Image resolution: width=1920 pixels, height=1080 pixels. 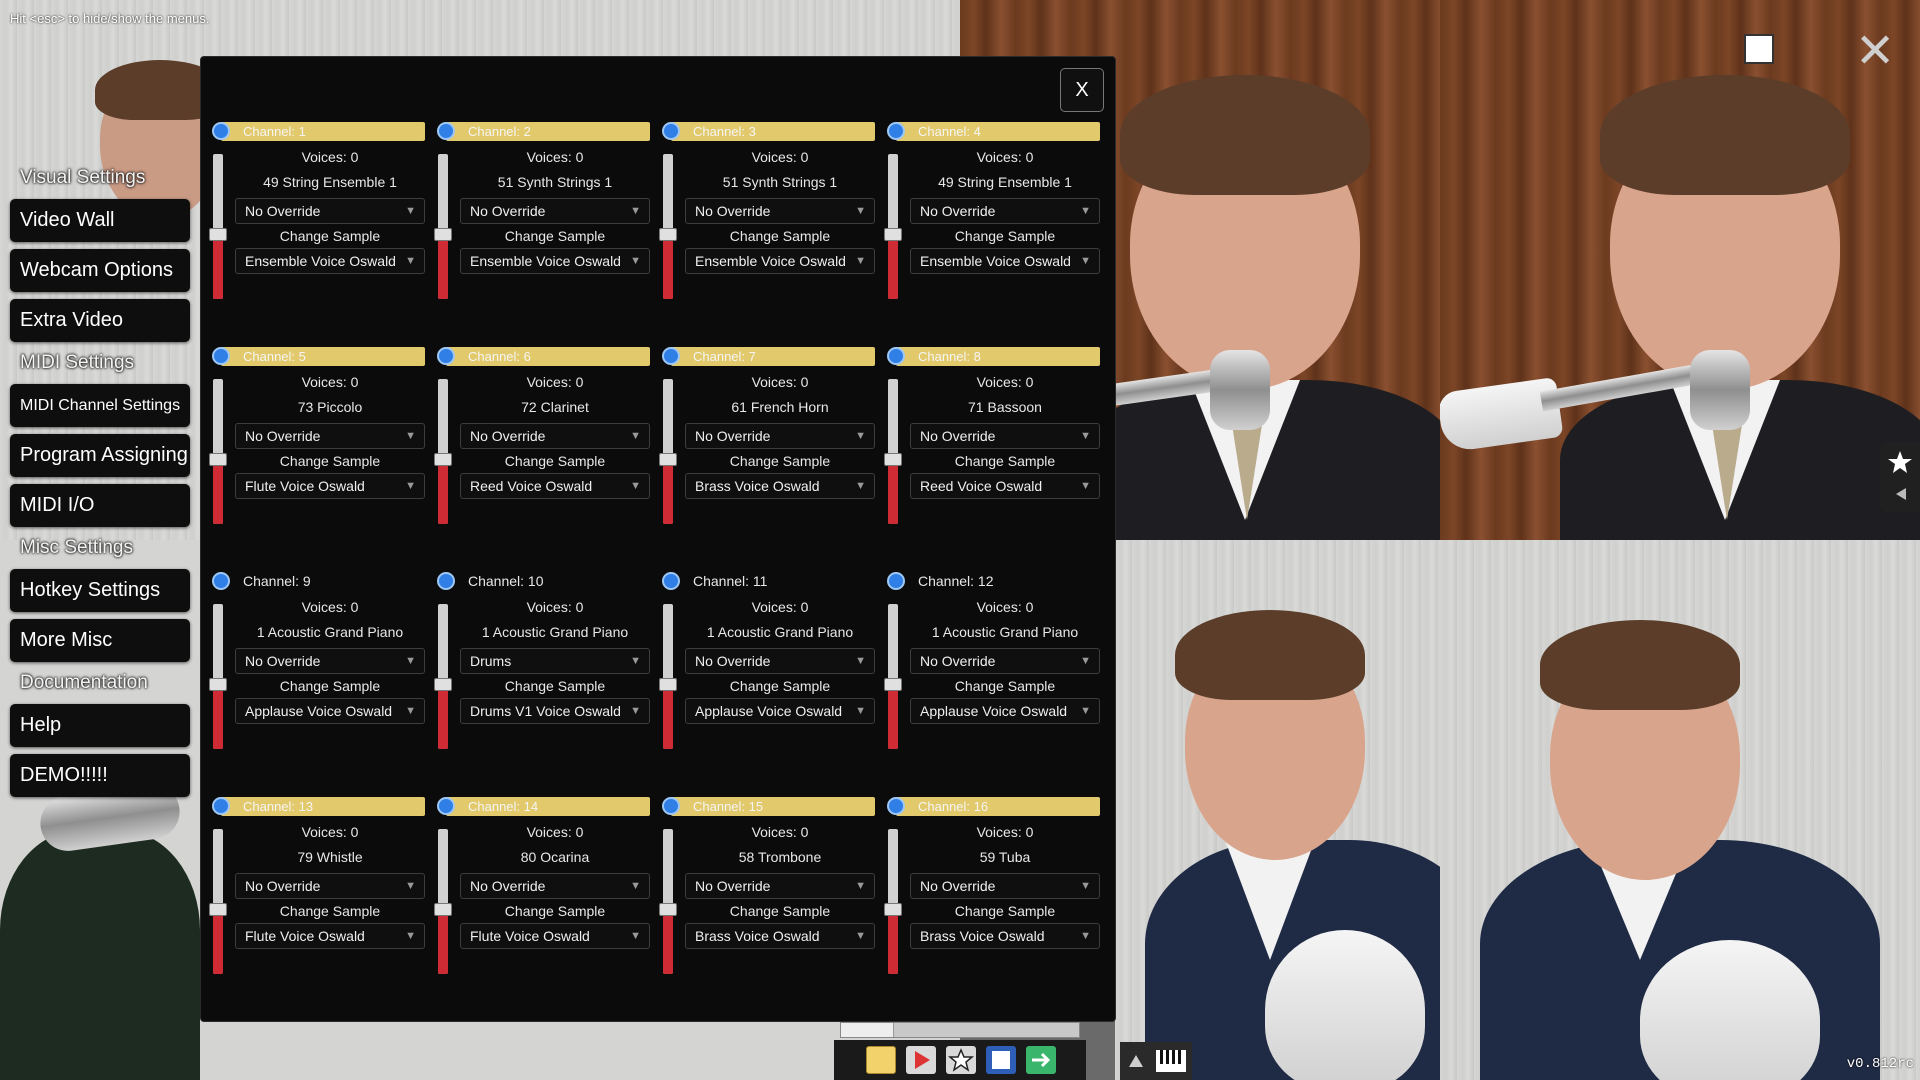 I want to click on export-icon, so click(x=1041, y=1060).